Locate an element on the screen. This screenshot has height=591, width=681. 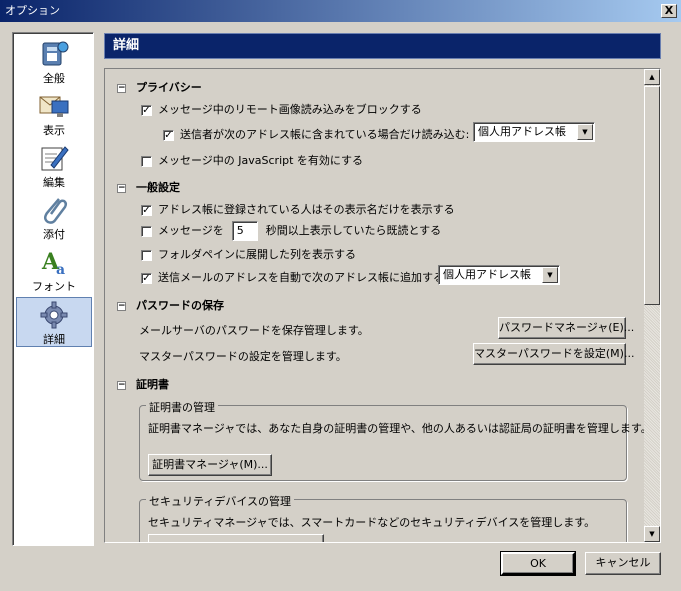
security-device-legend: セキュリティデバイスの管理 is located at coordinates (220, 501).